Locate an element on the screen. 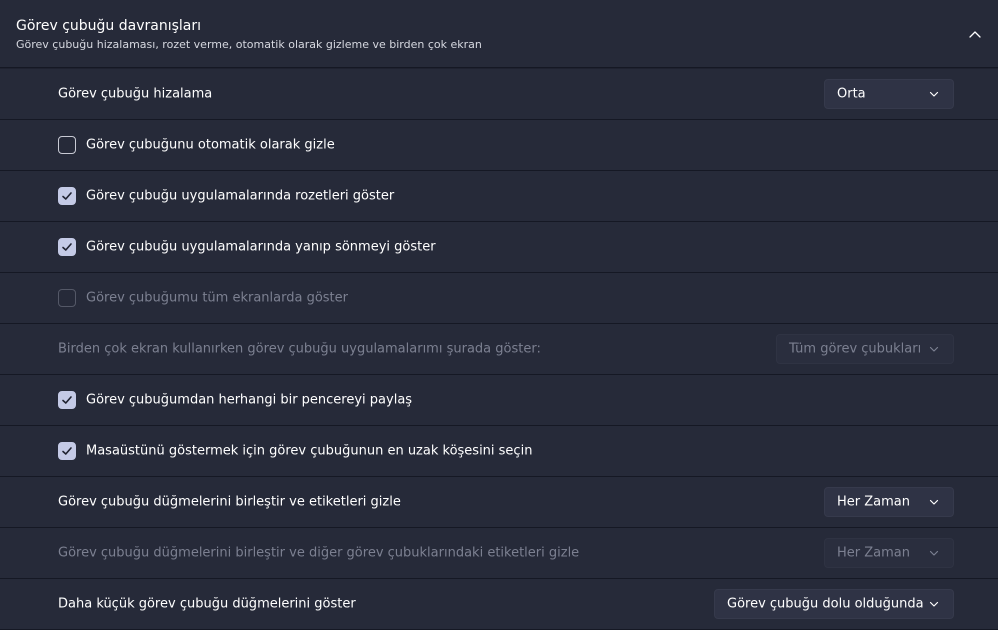  small-buttons-dropdown: Görev çubuğu dolu olduğunda is located at coordinates (834, 604).